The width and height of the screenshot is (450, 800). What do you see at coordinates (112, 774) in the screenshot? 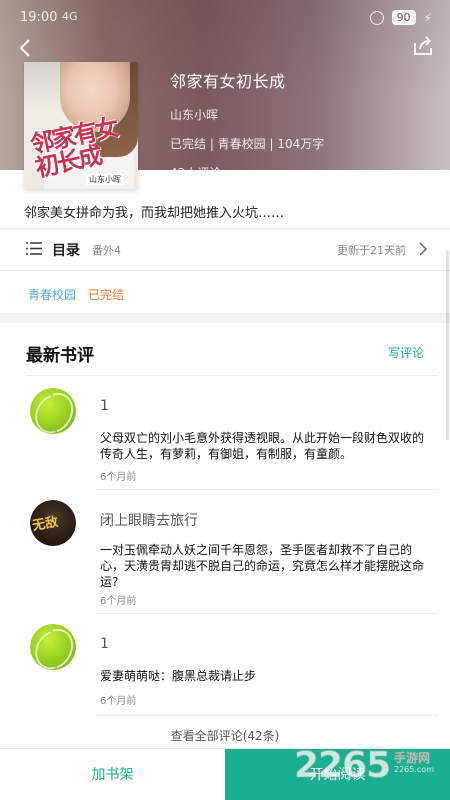
I see `add-to-shelf-button: 加书架` at bounding box center [112, 774].